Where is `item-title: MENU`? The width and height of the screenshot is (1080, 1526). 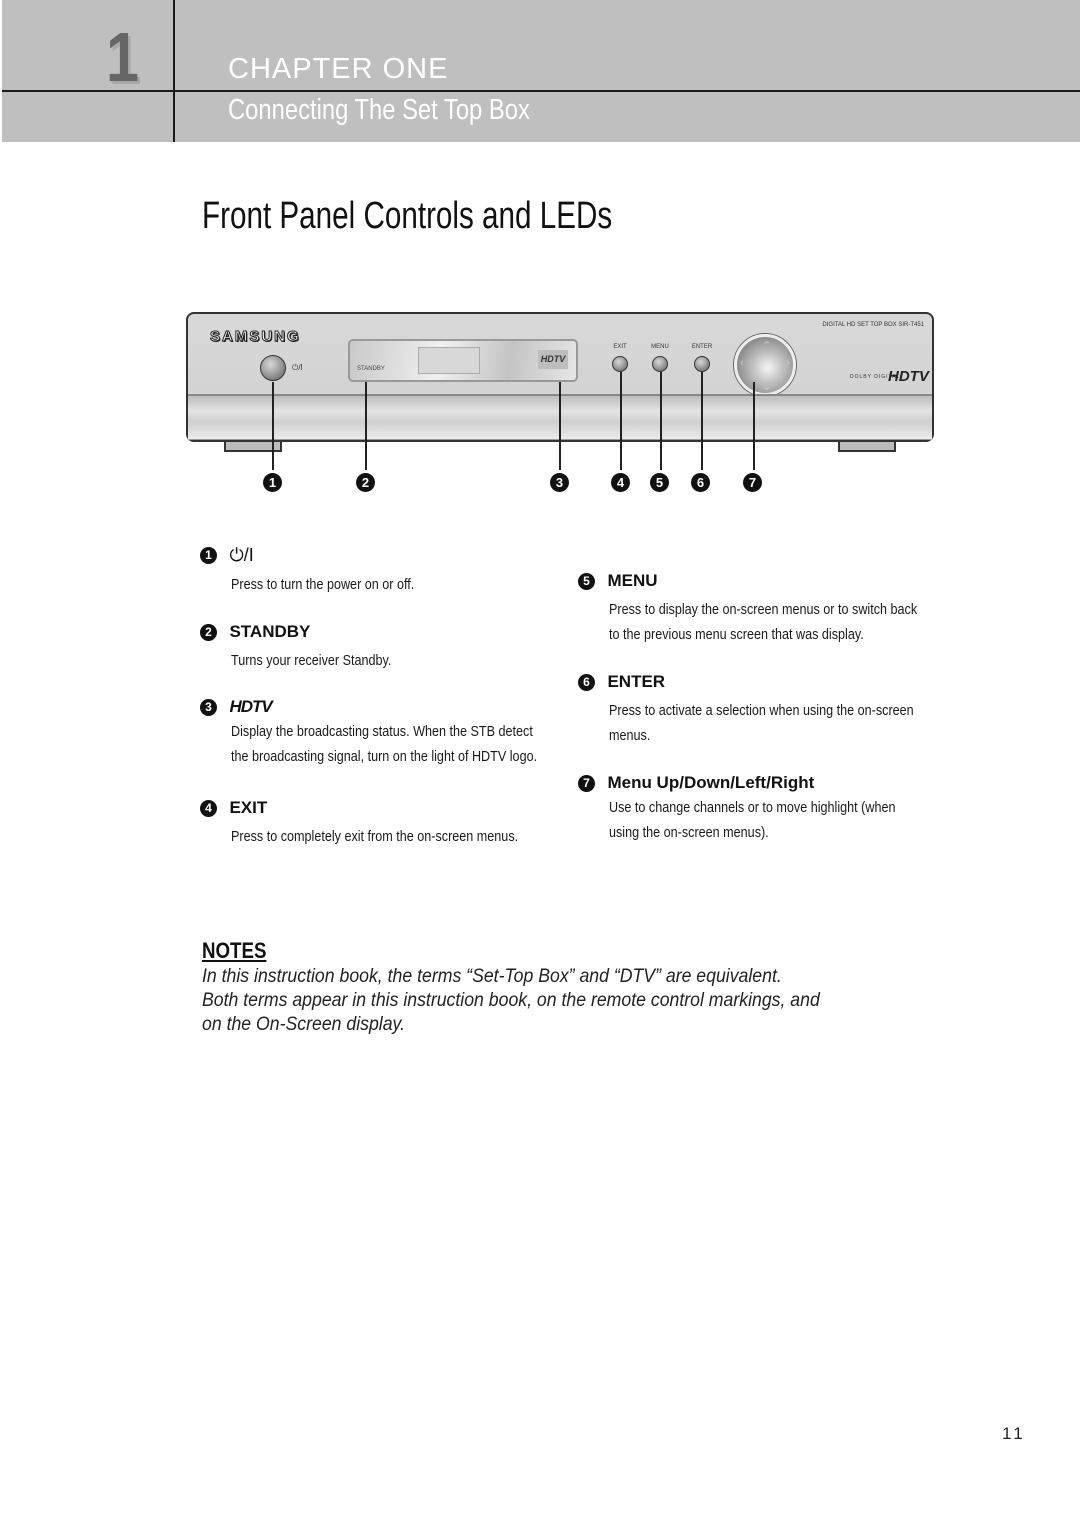 item-title: MENU is located at coordinates (632, 580).